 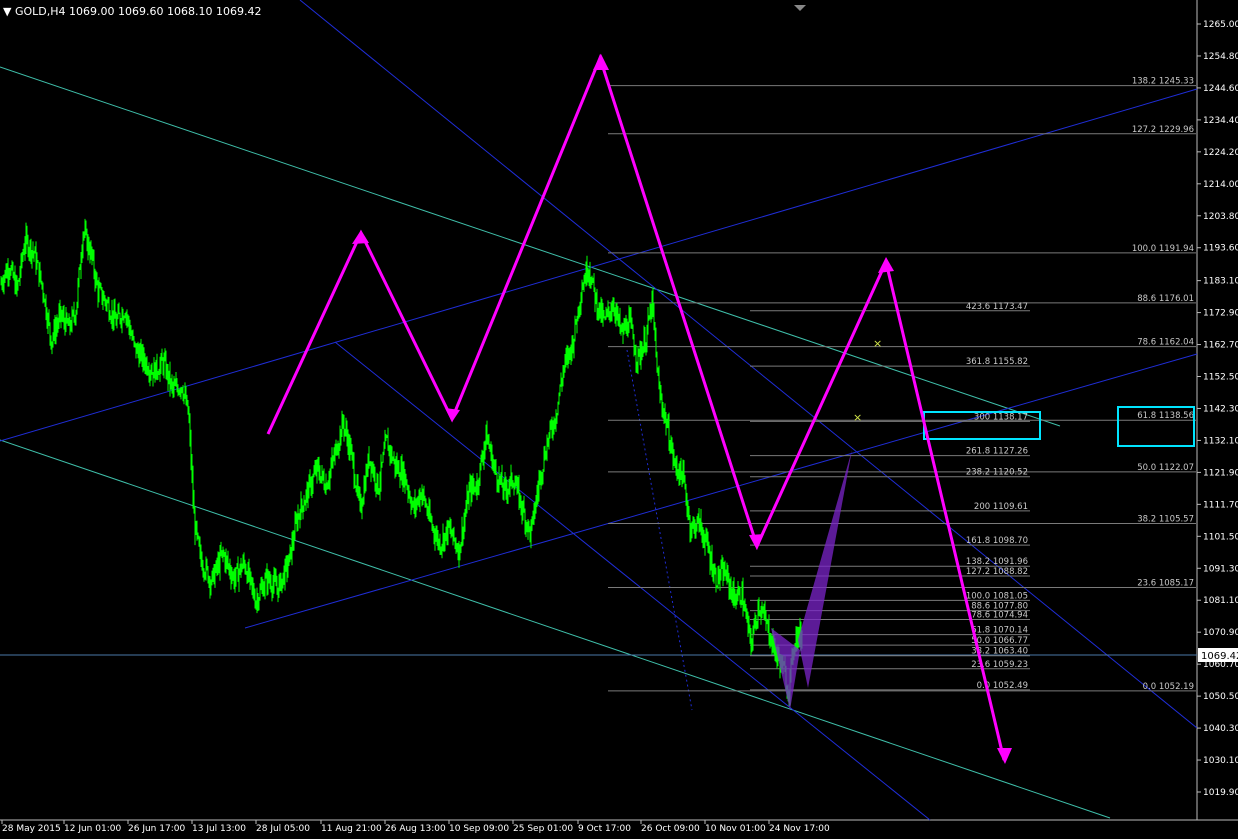 What do you see at coordinates (1220, 121) in the screenshot?
I see `y-tick-label: 1234.40` at bounding box center [1220, 121].